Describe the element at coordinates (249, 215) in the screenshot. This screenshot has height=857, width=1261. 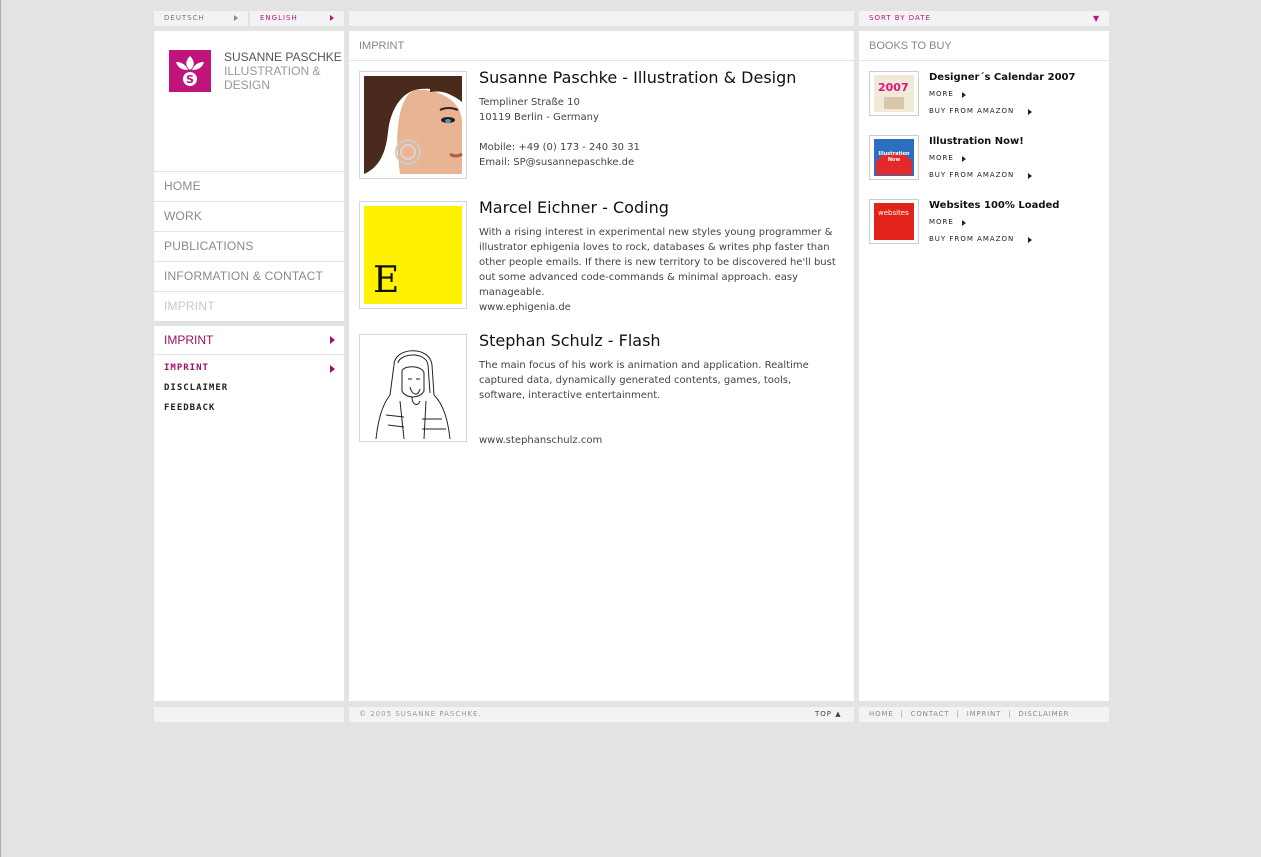
I see `nav-work: Work` at that location.